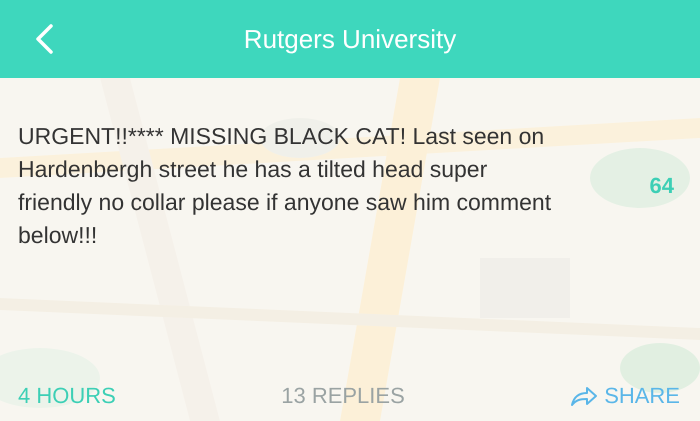 The image size is (700, 421). I want to click on share-button: SHARE, so click(625, 396).